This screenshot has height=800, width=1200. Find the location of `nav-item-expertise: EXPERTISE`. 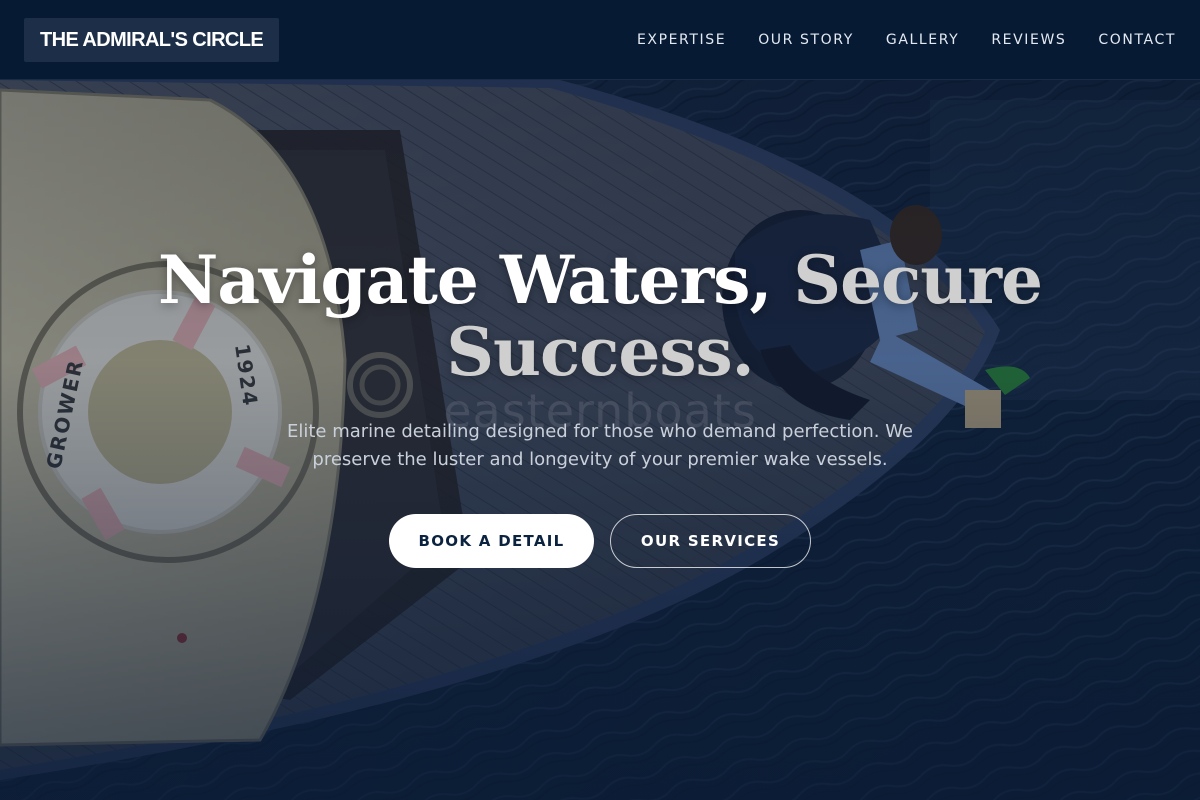

nav-item-expertise: EXPERTISE is located at coordinates (681, 40).